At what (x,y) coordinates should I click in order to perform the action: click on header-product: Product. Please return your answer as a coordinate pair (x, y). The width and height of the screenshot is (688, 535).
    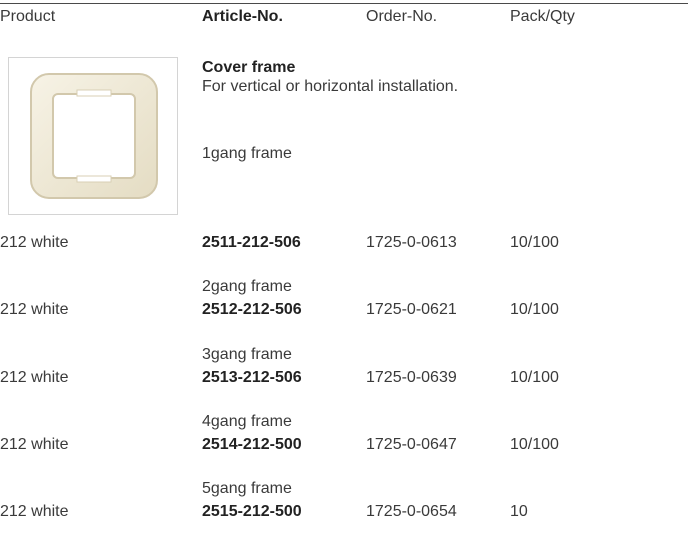
    Looking at the image, I should click on (28, 16).